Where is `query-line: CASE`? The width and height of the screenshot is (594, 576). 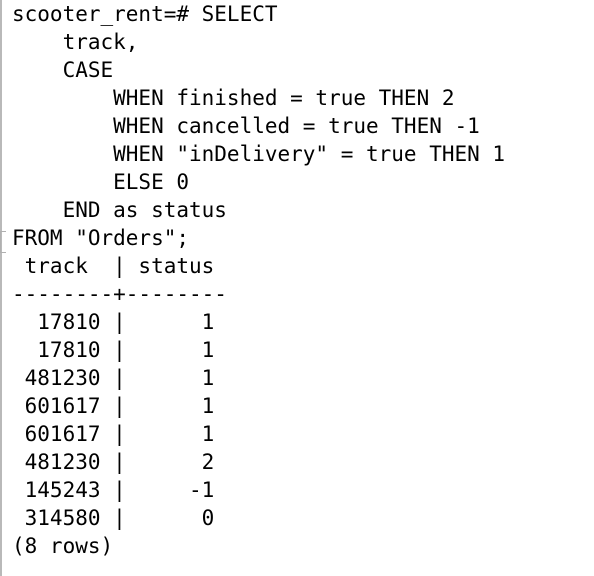
query-line: CASE is located at coordinates (63, 70).